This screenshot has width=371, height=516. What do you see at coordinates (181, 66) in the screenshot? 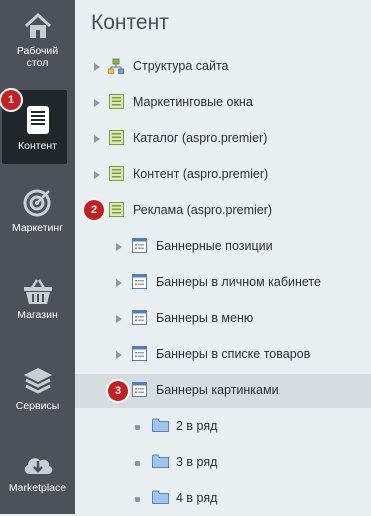
I see `tree-row-label: Структура сайта` at bounding box center [181, 66].